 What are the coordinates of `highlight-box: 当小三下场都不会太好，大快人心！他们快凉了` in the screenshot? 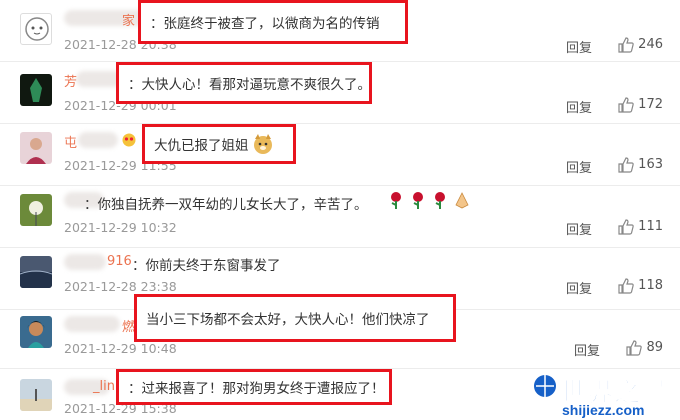 It's located at (295, 318).